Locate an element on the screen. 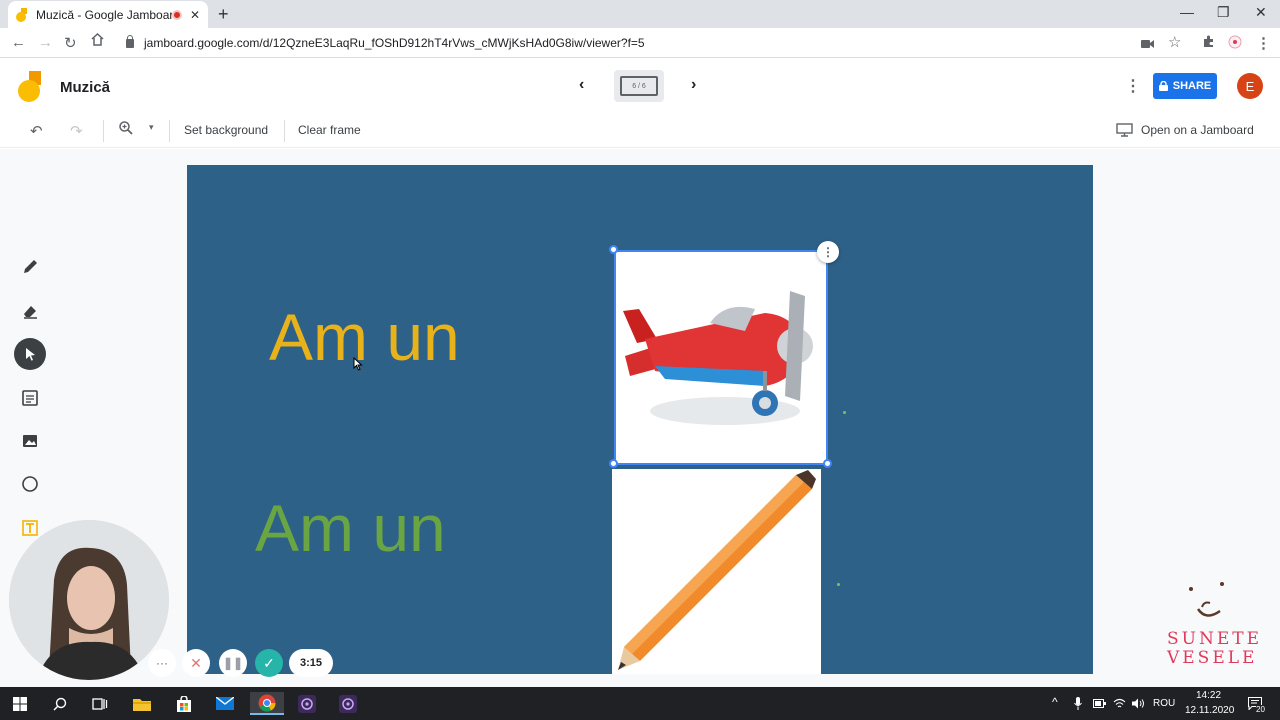  tab-close-icon: ✕ is located at coordinates (195, 15).